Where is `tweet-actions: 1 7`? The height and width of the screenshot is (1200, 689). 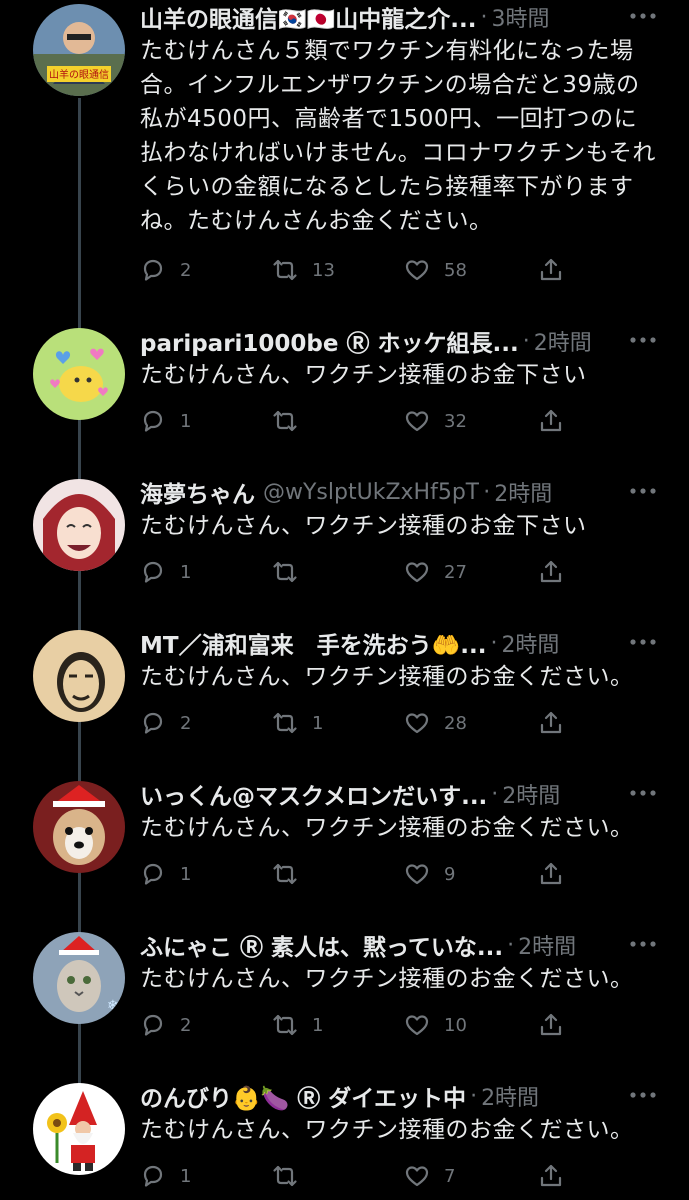 tweet-actions: 1 7 is located at coordinates (360, 1176).